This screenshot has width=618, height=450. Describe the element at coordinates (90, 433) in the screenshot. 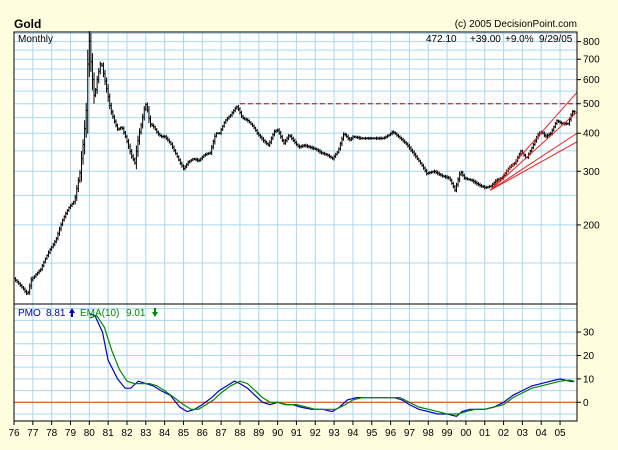

I see `x-tick-label: 80` at that location.